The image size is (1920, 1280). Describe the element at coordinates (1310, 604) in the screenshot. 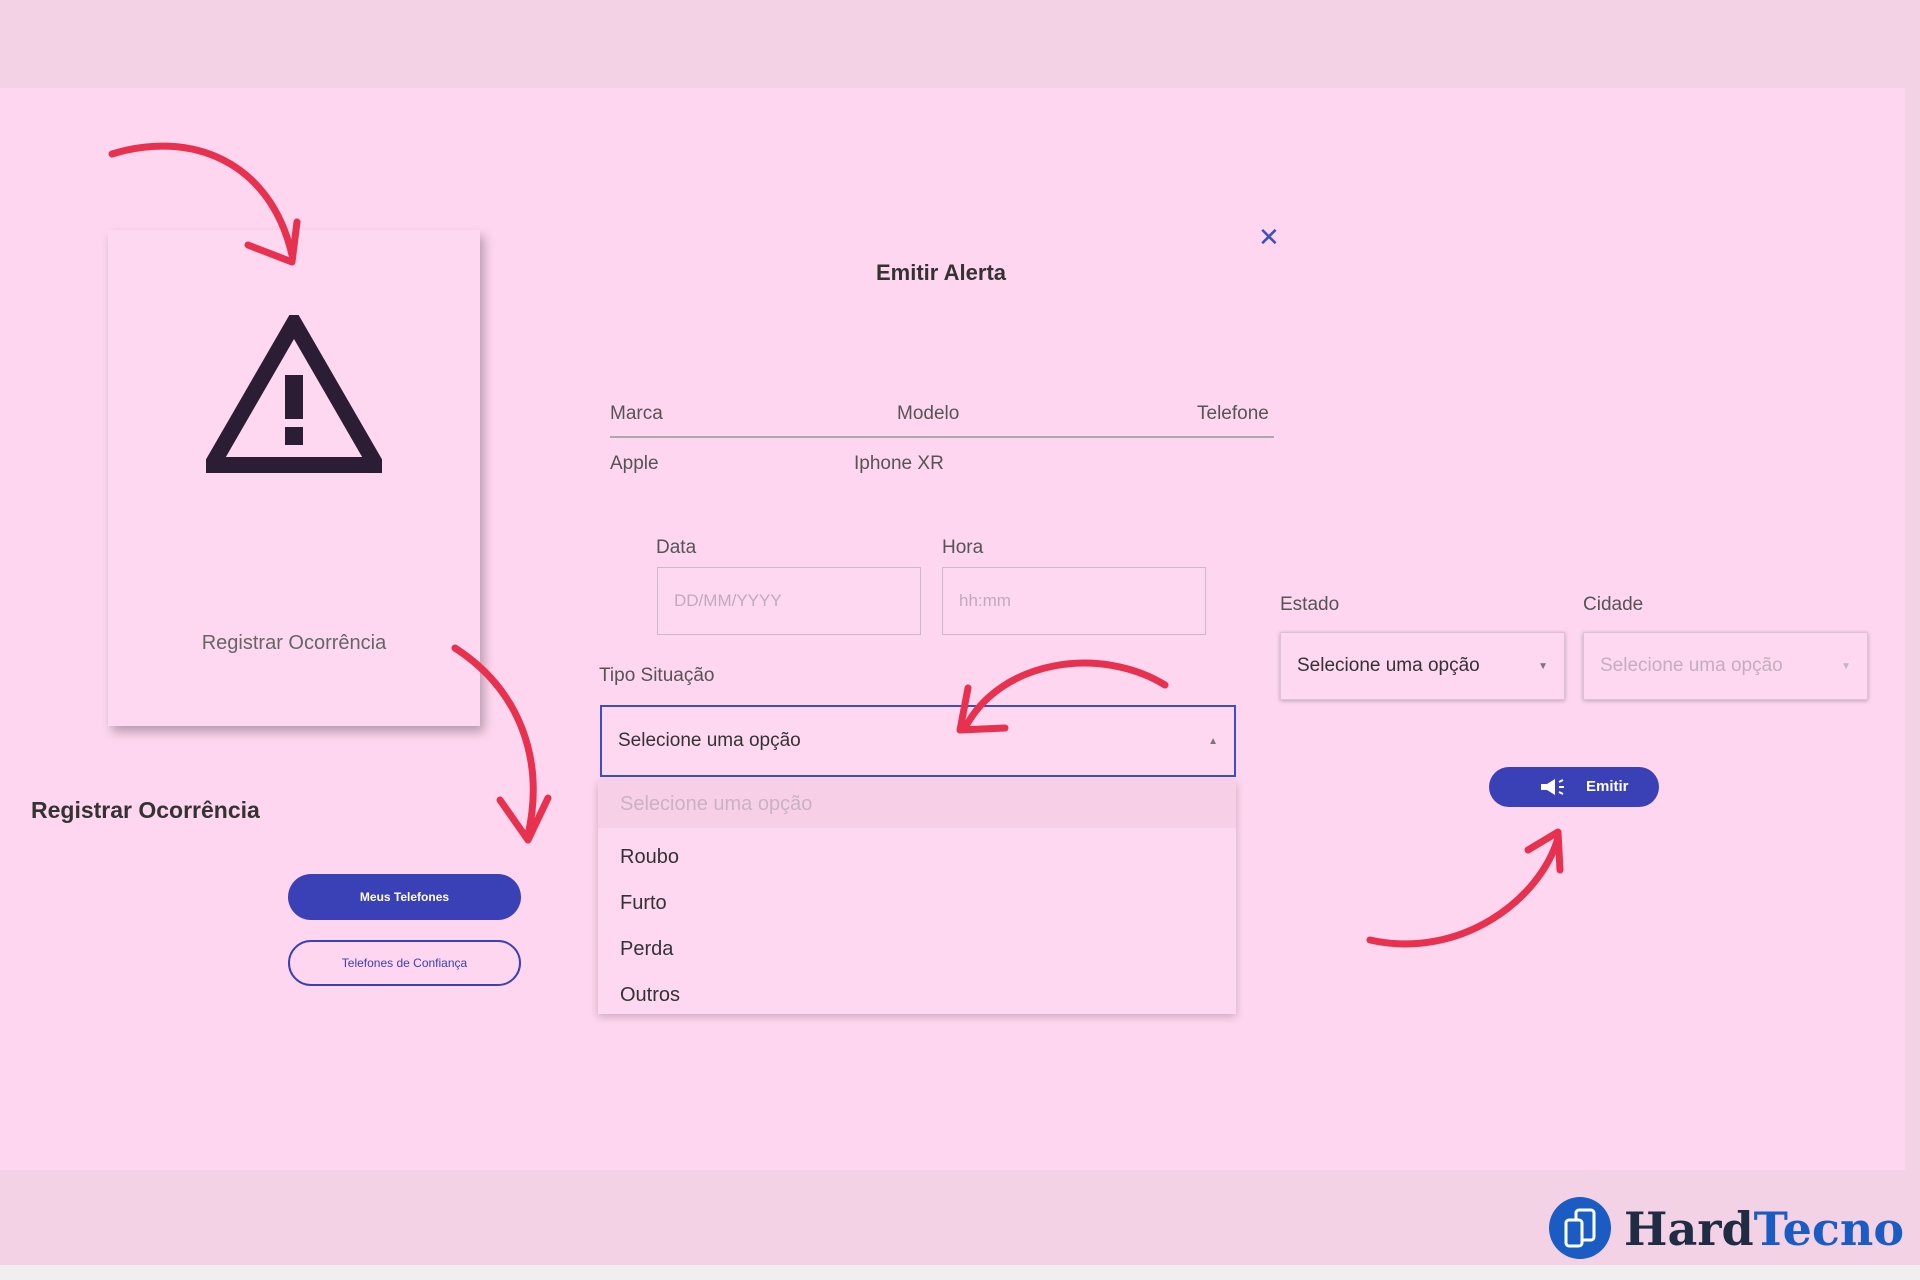

I see `estado-label: Estado` at that location.